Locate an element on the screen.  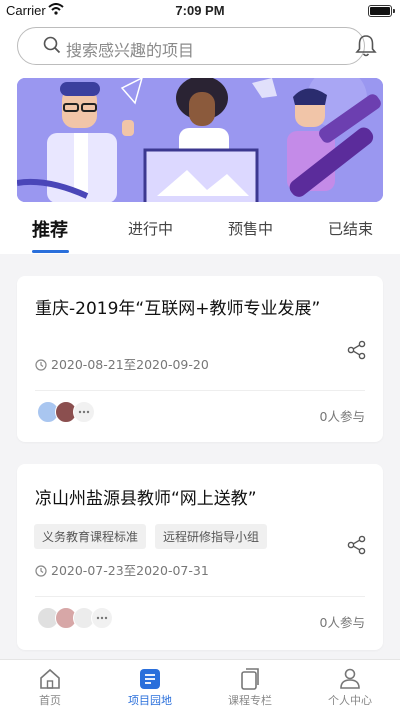
status-bar: Carrier 7:09 PM is located at coordinates (200, 11).